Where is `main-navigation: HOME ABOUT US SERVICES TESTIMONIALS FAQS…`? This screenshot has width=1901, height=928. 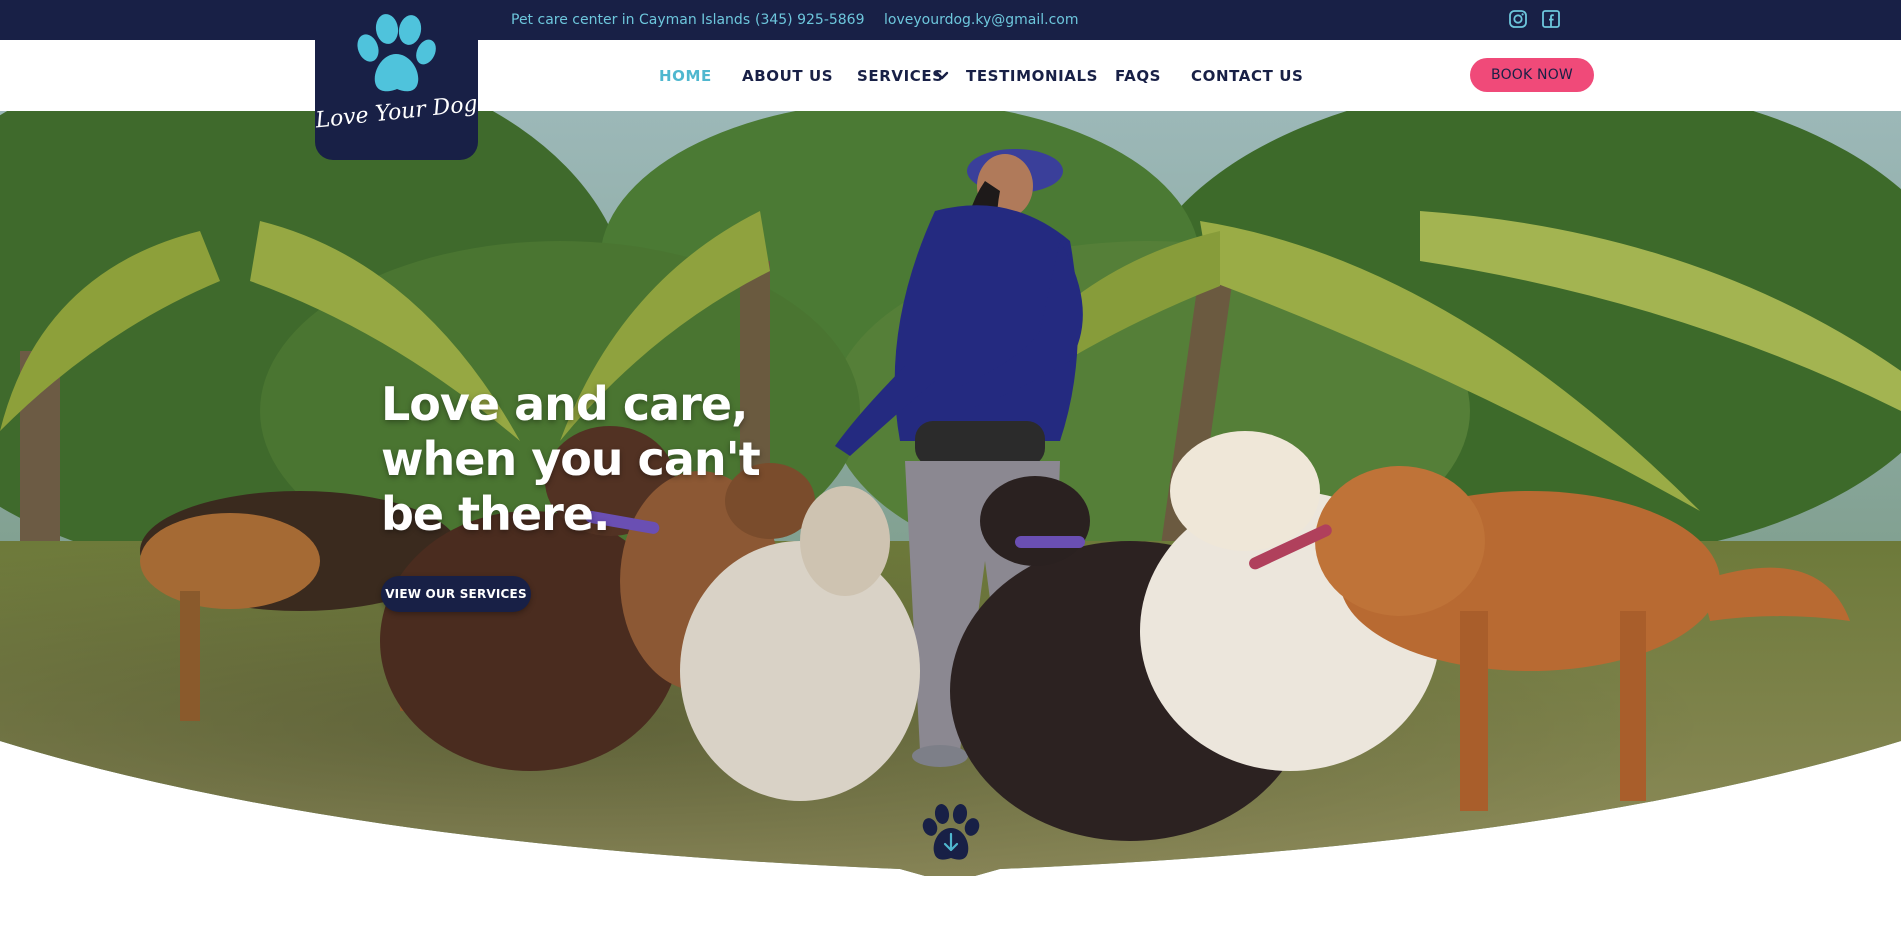
main-navigation: HOME ABOUT US SERVICES TESTIMONIALS FAQS… is located at coordinates (950, 75).